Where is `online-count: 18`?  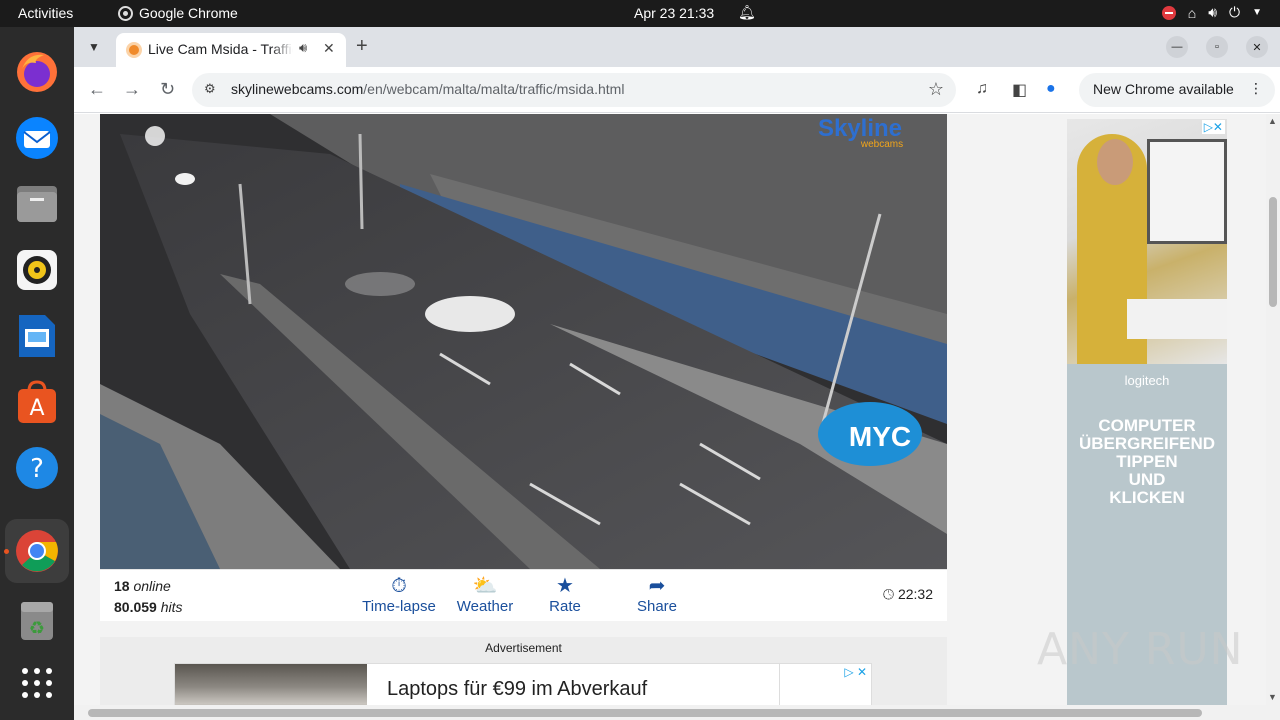 online-count: 18 is located at coordinates (122, 586).